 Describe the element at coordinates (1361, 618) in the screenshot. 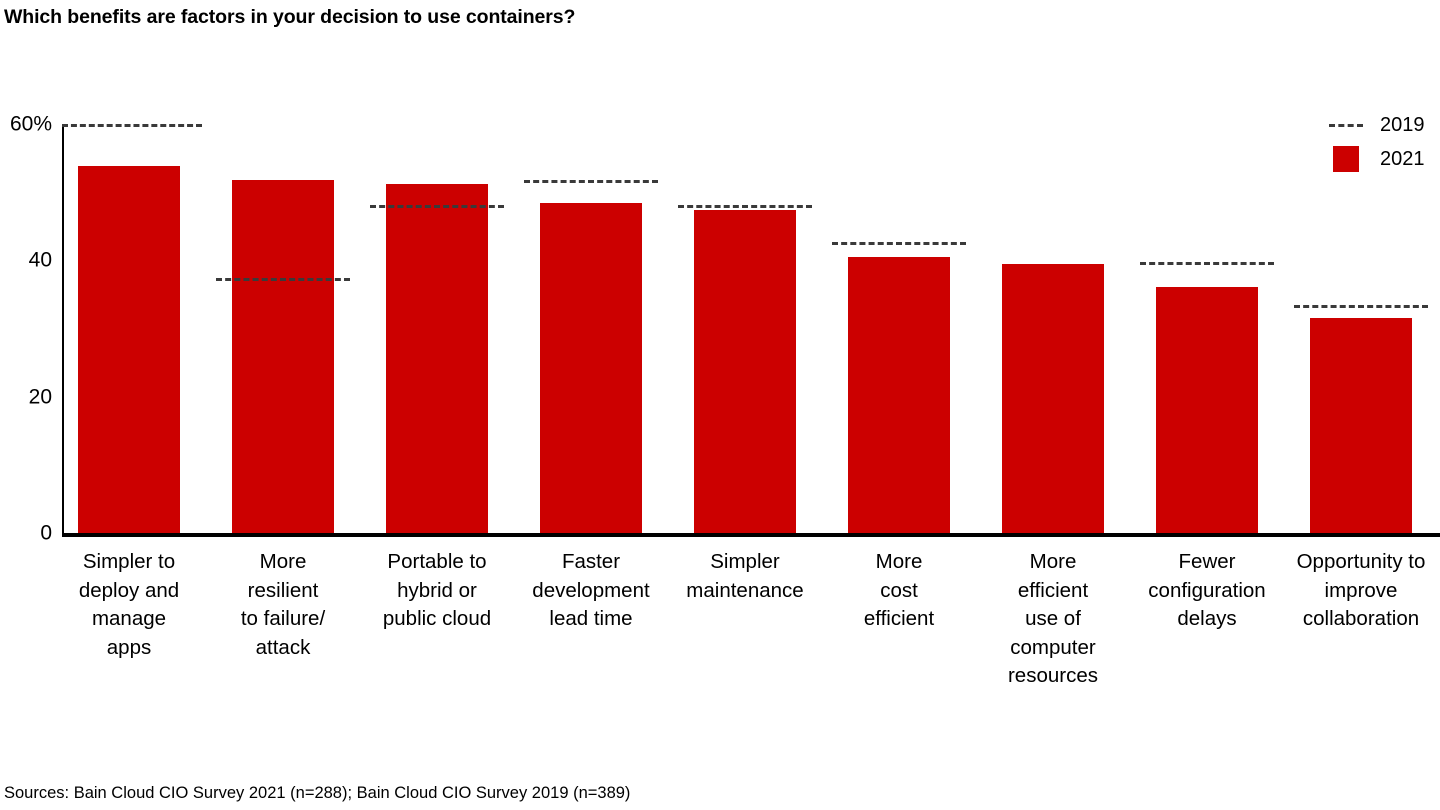

I see `label-line: collaboration` at that location.